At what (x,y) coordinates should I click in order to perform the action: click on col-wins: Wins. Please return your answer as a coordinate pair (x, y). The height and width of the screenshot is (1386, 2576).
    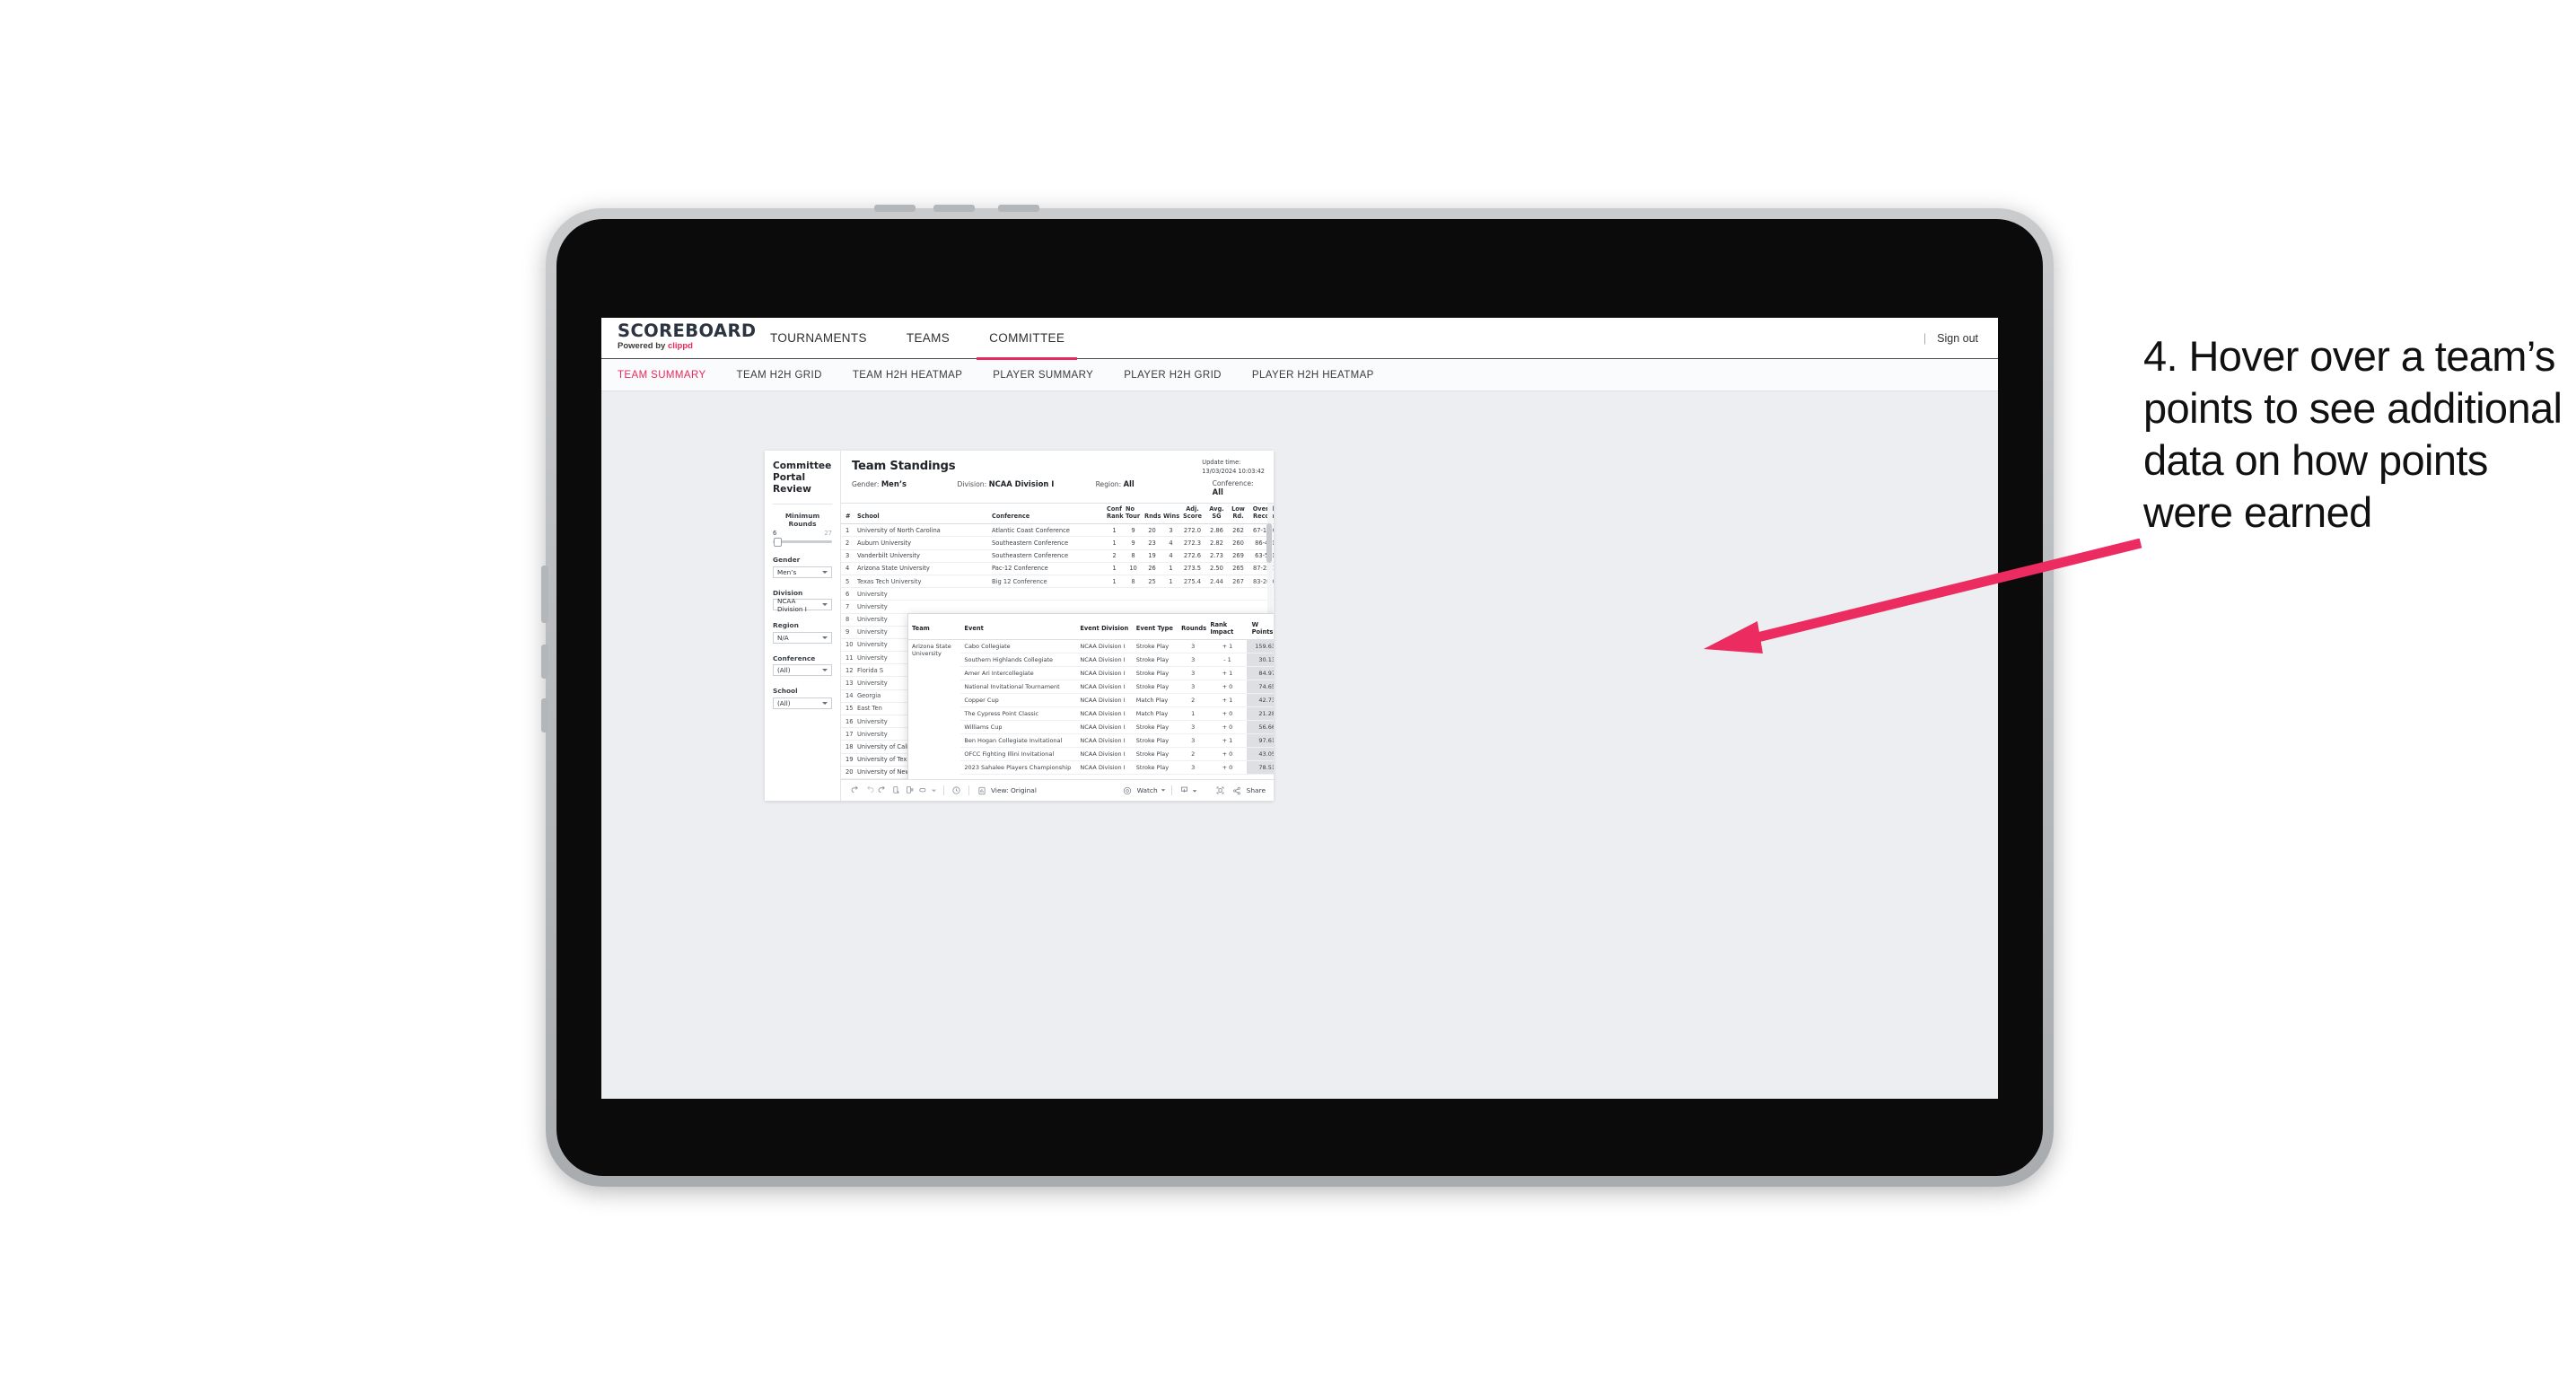
    Looking at the image, I should click on (1170, 515).